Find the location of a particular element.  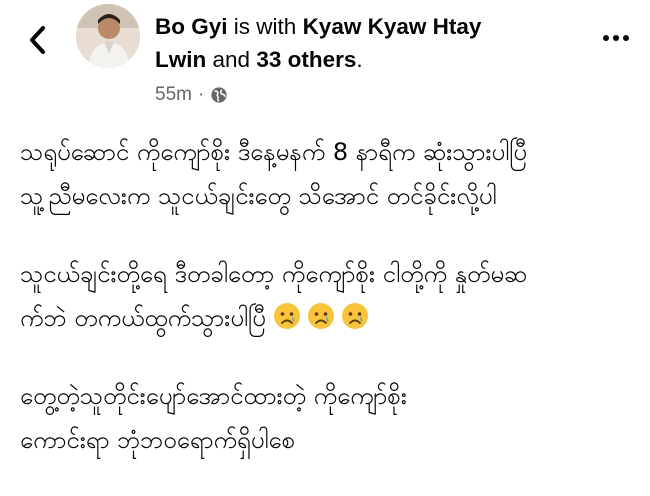

post-subtitle: 55m · is located at coordinates (191, 95).